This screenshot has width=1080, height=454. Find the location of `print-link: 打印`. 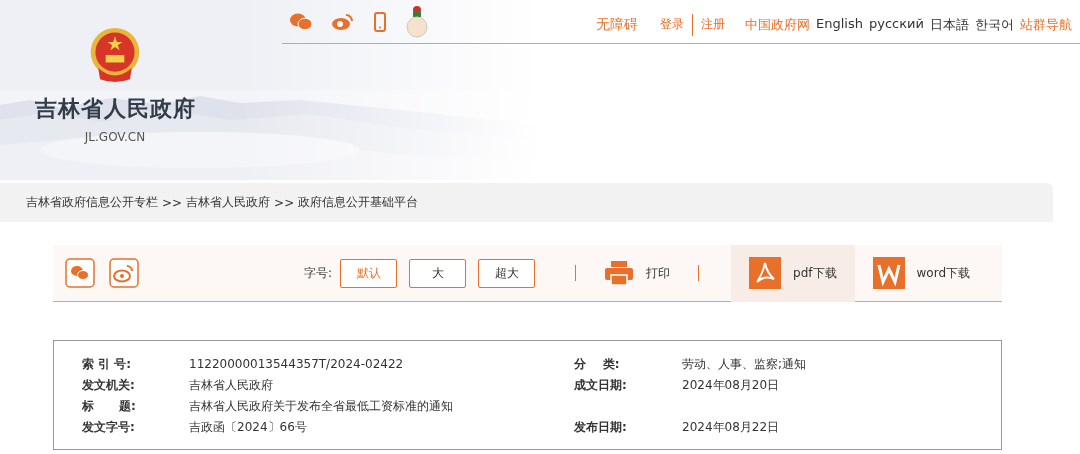

print-link: 打印 is located at coordinates (658, 273).